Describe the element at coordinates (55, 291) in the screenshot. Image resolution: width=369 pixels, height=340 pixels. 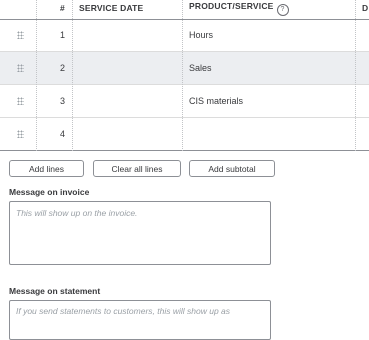
I see `message-on-statement-label: Message on statement` at that location.